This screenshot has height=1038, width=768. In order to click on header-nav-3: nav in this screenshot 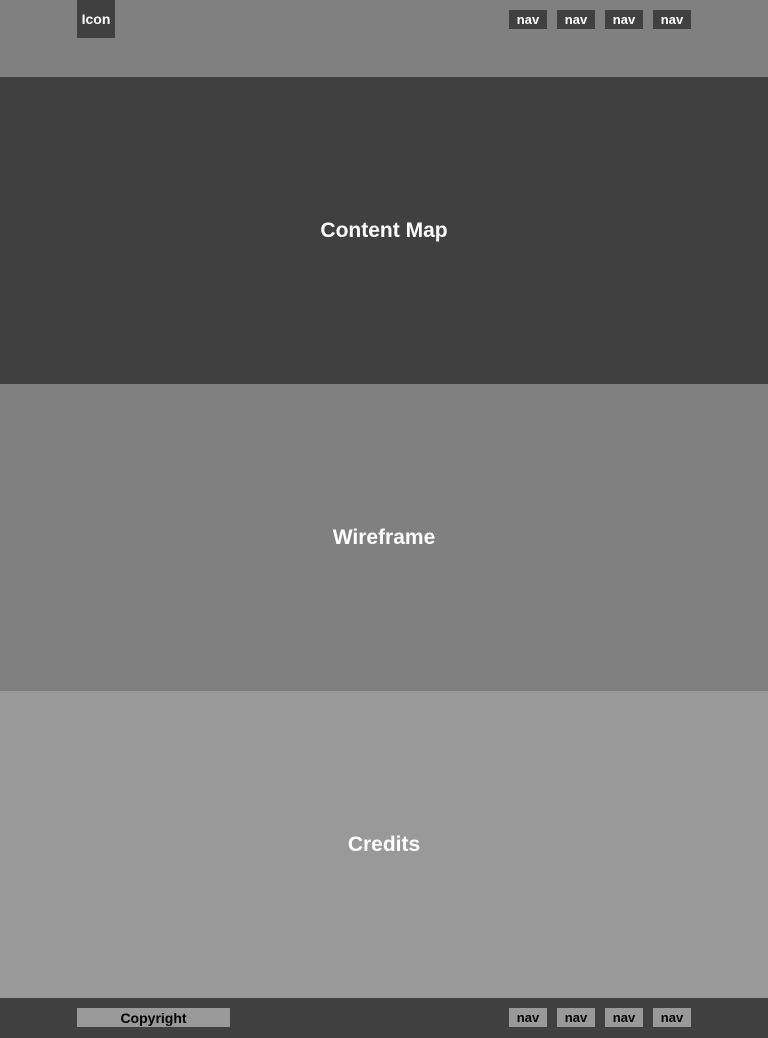, I will do `click(624, 19)`.